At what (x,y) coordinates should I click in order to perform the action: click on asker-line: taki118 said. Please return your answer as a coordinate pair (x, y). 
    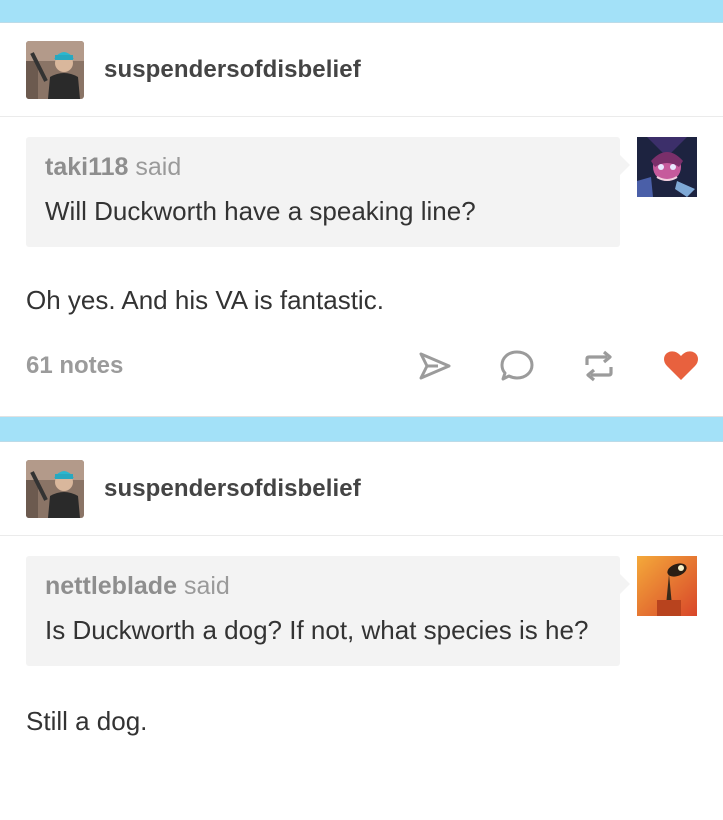
    Looking at the image, I should click on (323, 167).